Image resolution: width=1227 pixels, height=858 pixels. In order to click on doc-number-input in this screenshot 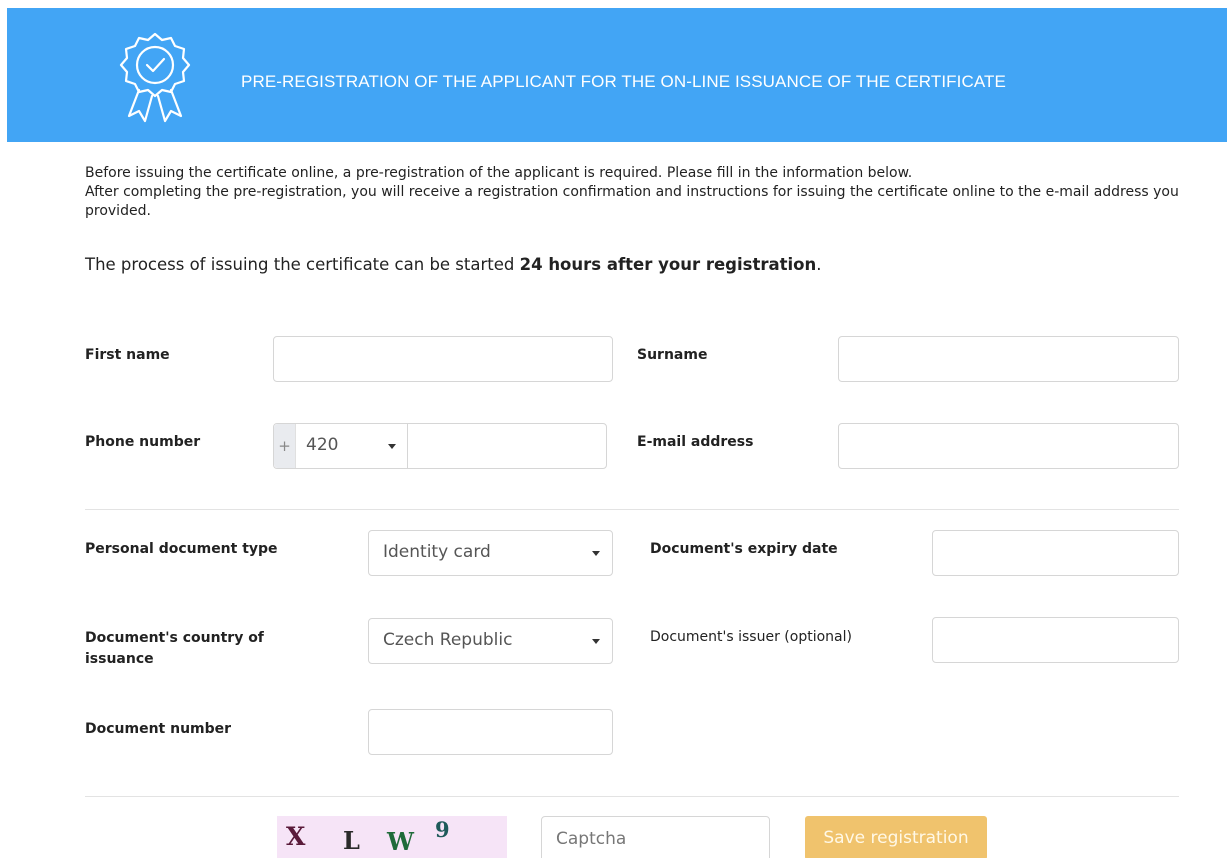, I will do `click(490, 732)`.